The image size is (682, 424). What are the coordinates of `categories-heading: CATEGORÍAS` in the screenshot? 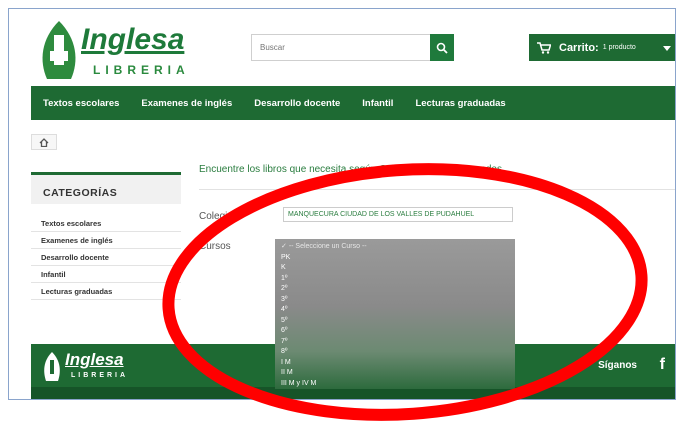 It's located at (106, 188).